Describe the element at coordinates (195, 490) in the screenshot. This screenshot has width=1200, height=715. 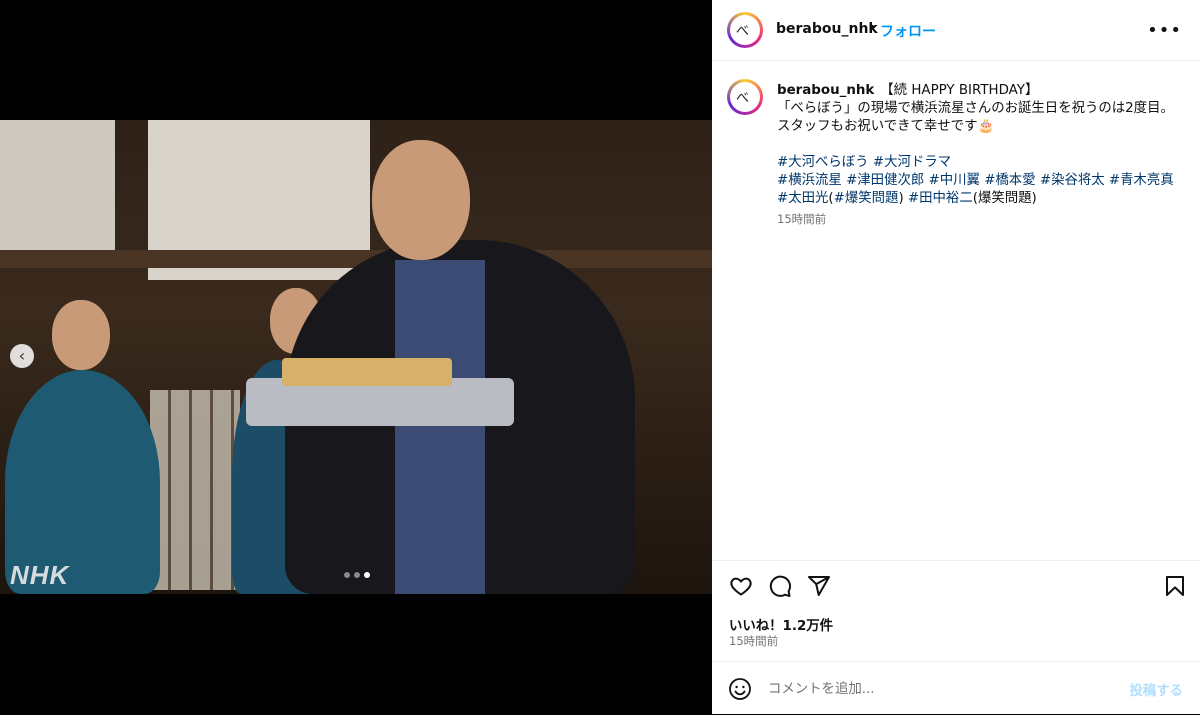
I see `bg-shoji` at that location.